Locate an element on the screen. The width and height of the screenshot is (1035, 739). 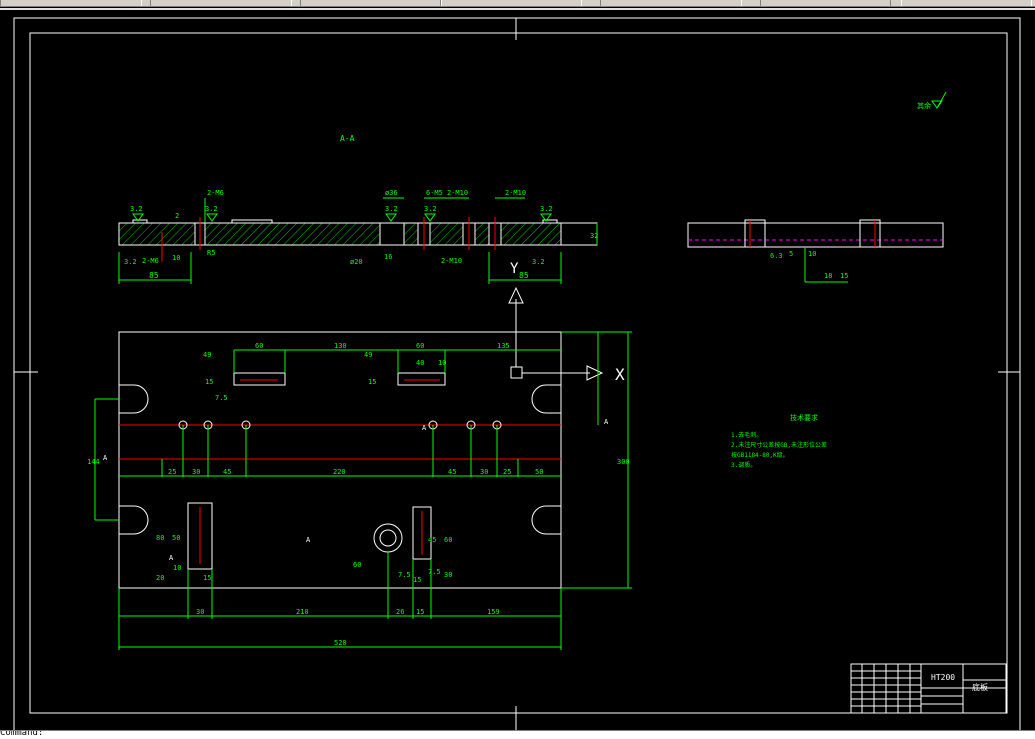
corner-roughness-label: 其余 is located at coordinates (924, 105).